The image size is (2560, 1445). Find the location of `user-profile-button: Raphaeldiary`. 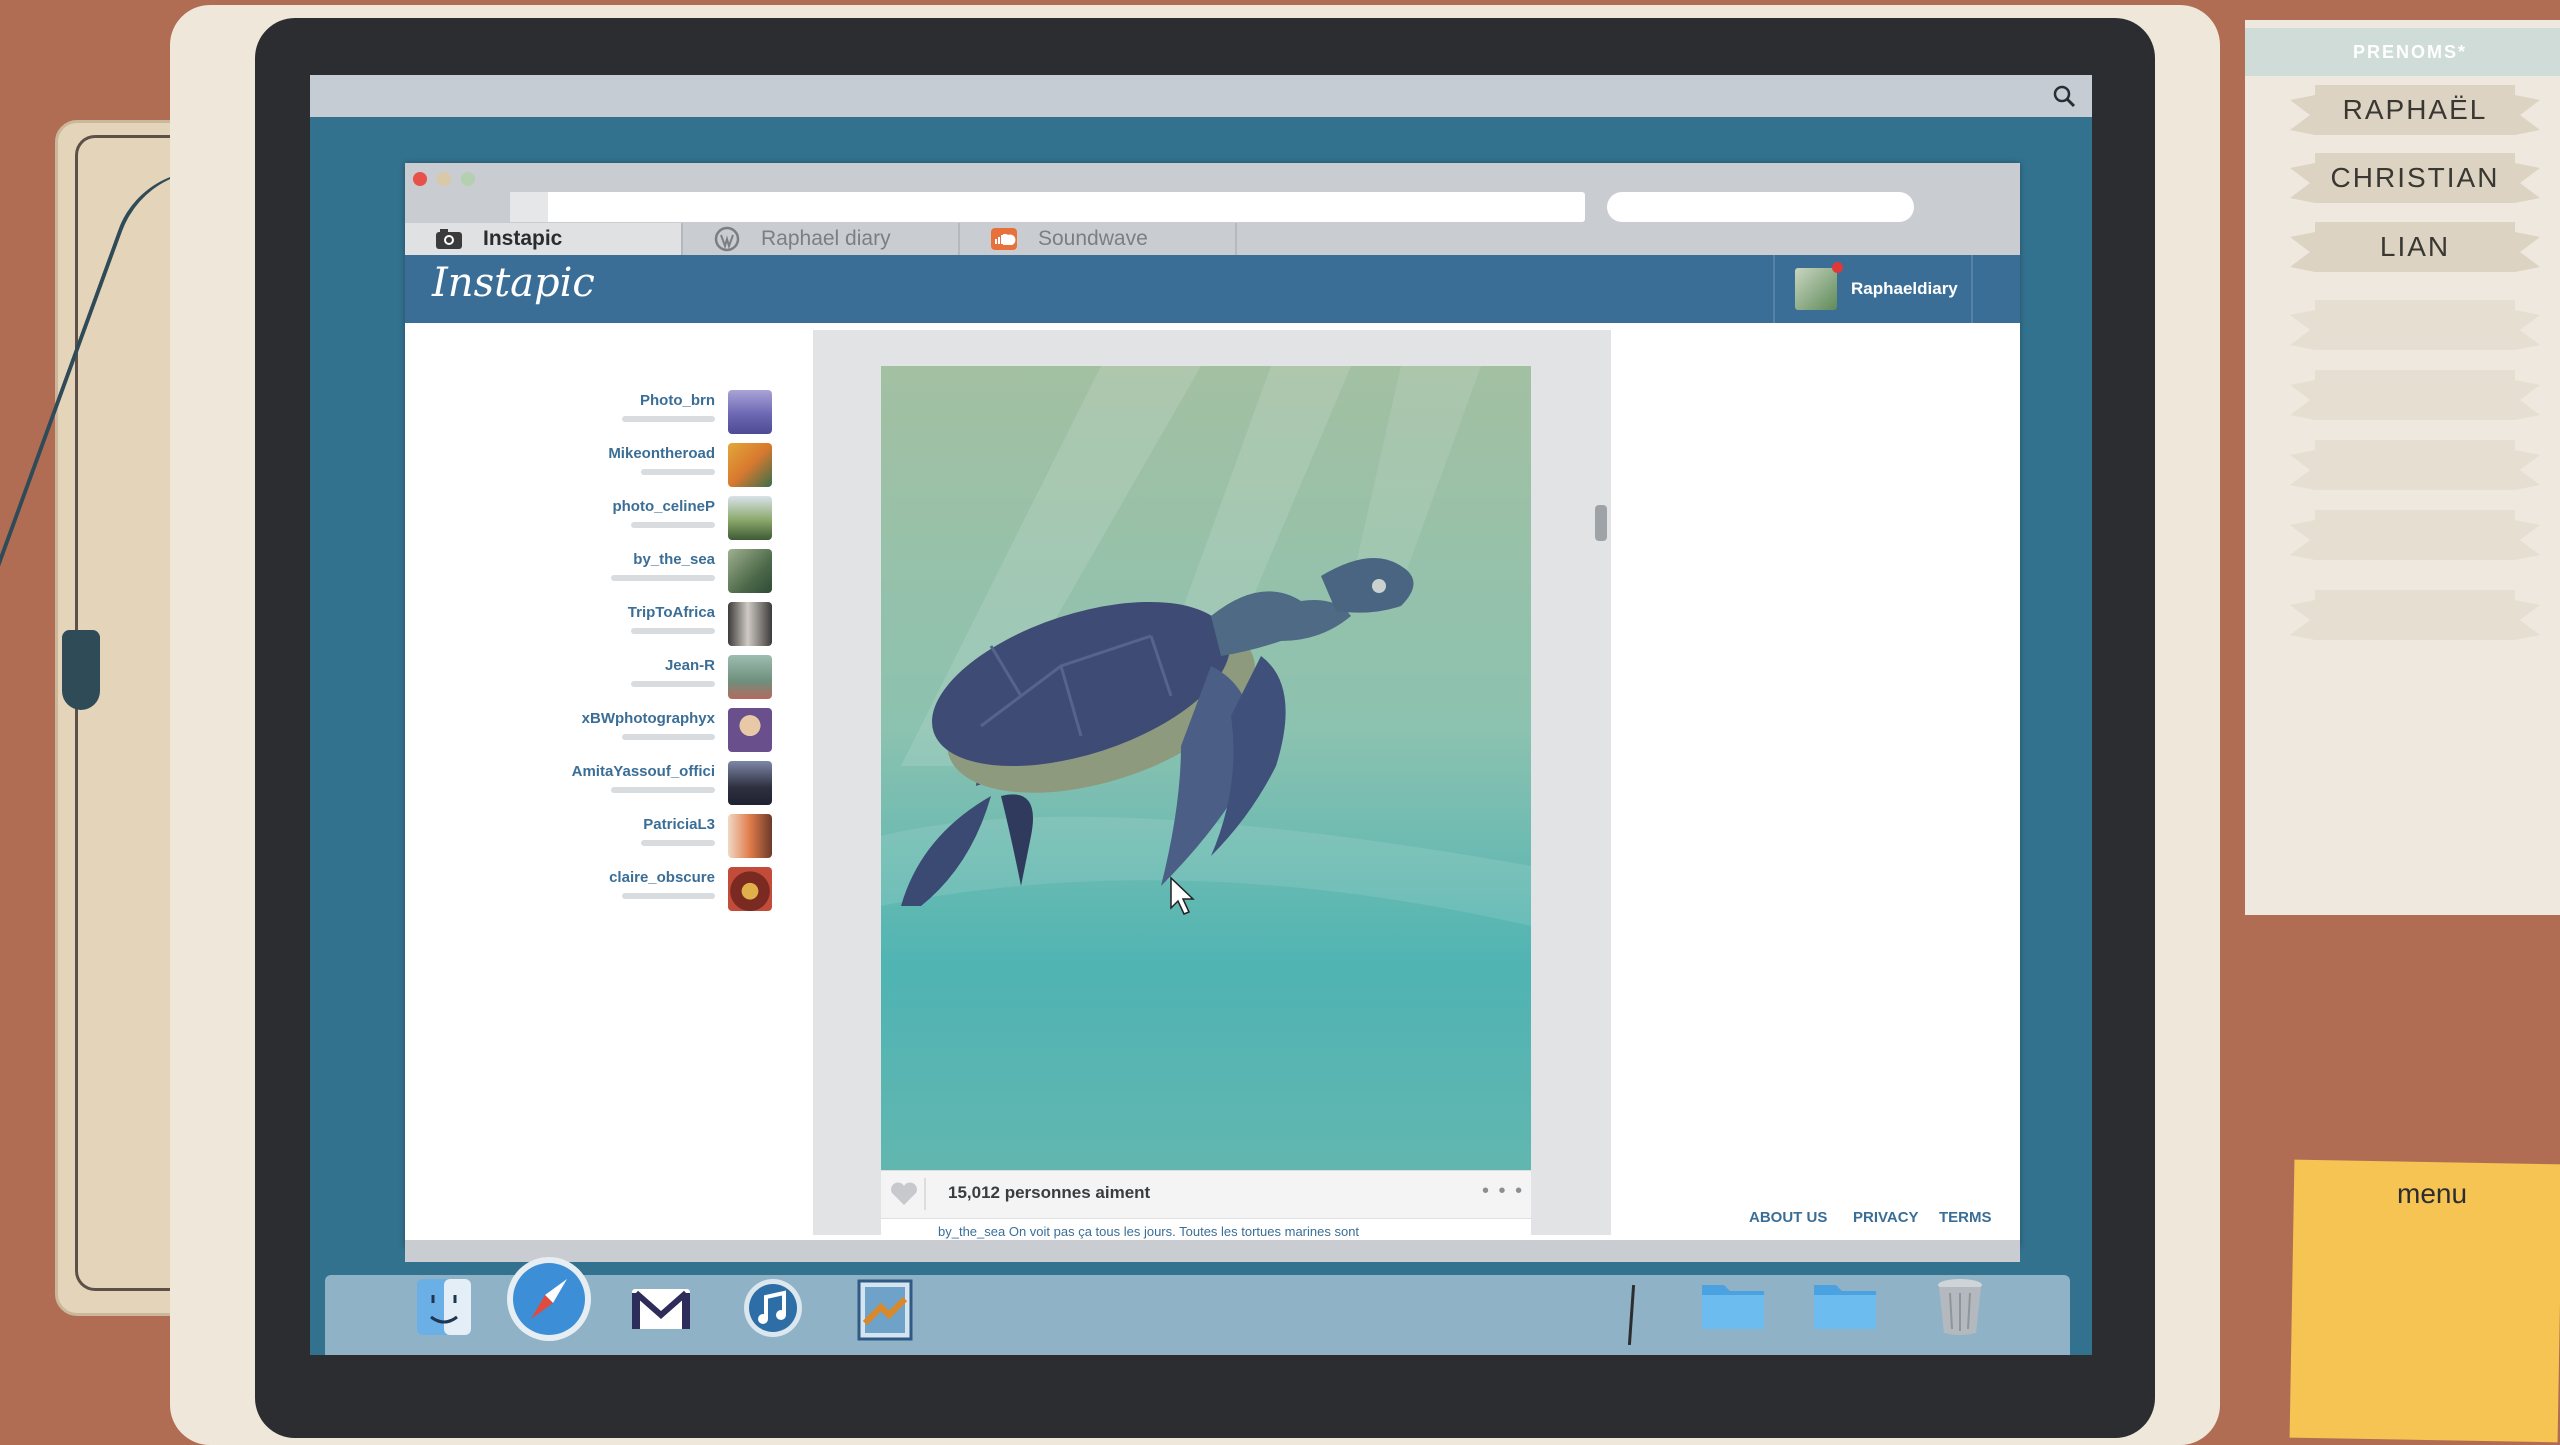

user-profile-button: Raphaeldiary is located at coordinates (1873, 289).